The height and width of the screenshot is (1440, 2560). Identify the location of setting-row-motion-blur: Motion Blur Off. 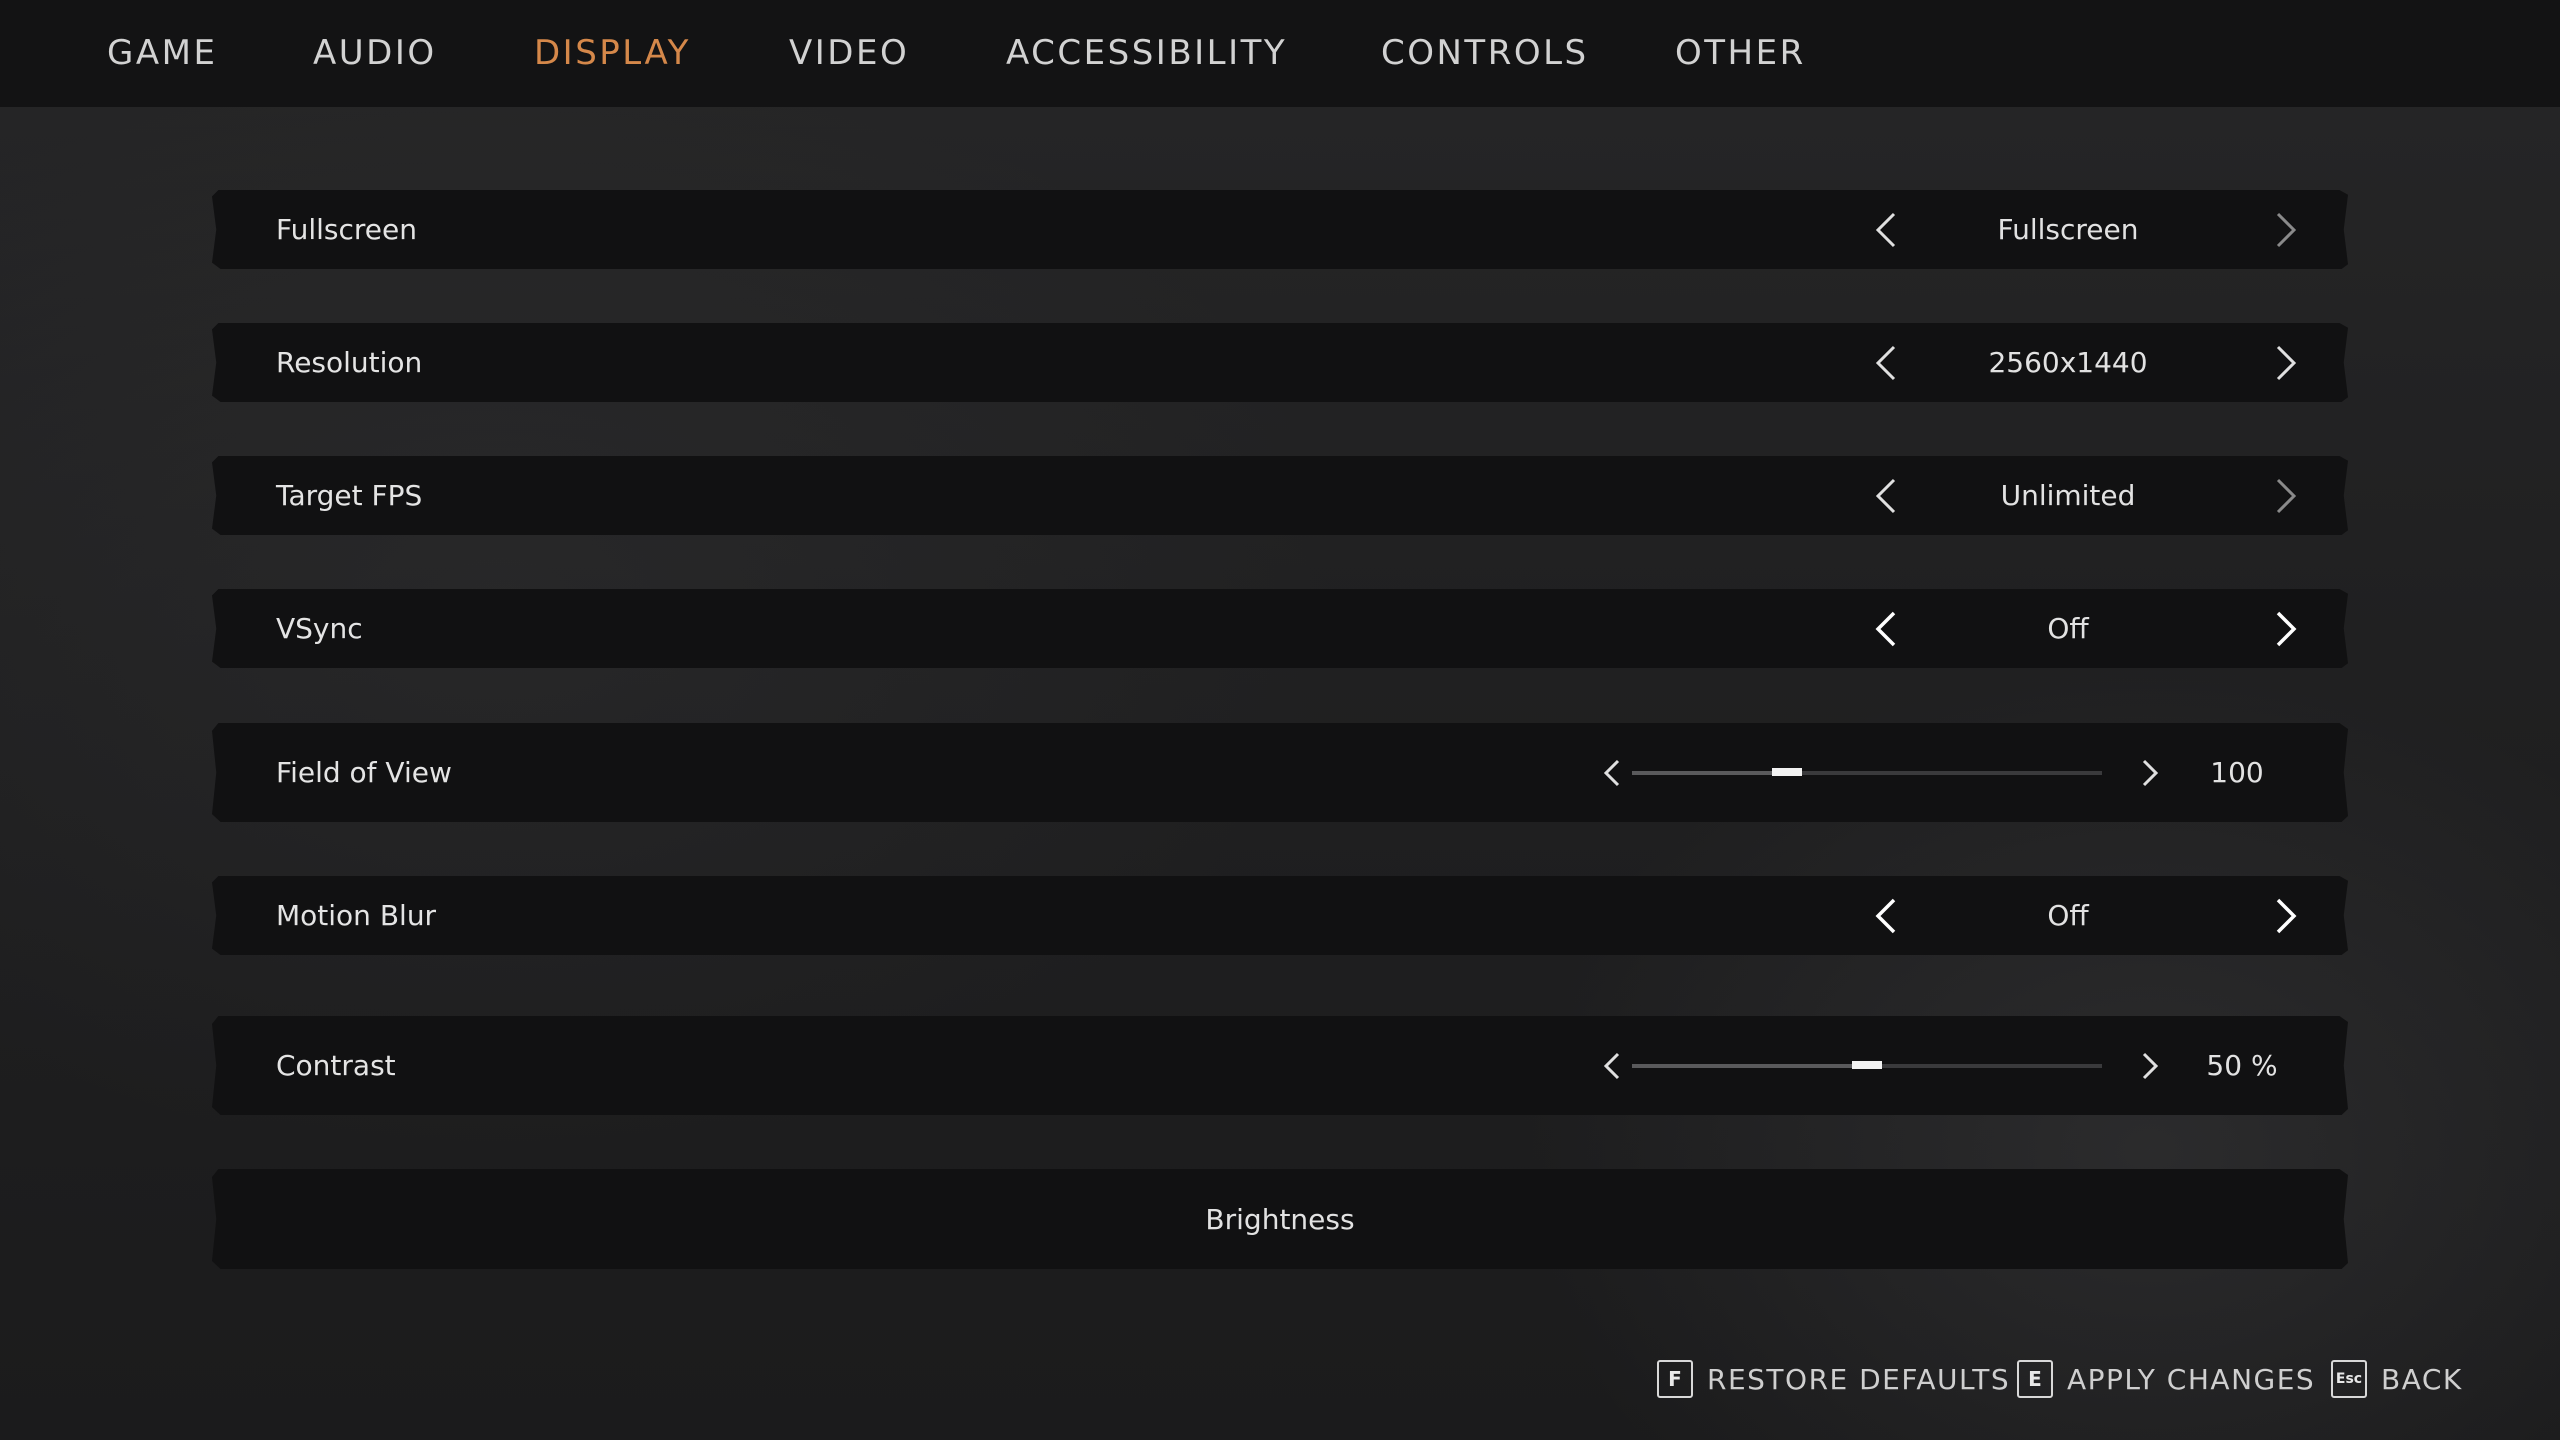
(1280, 915).